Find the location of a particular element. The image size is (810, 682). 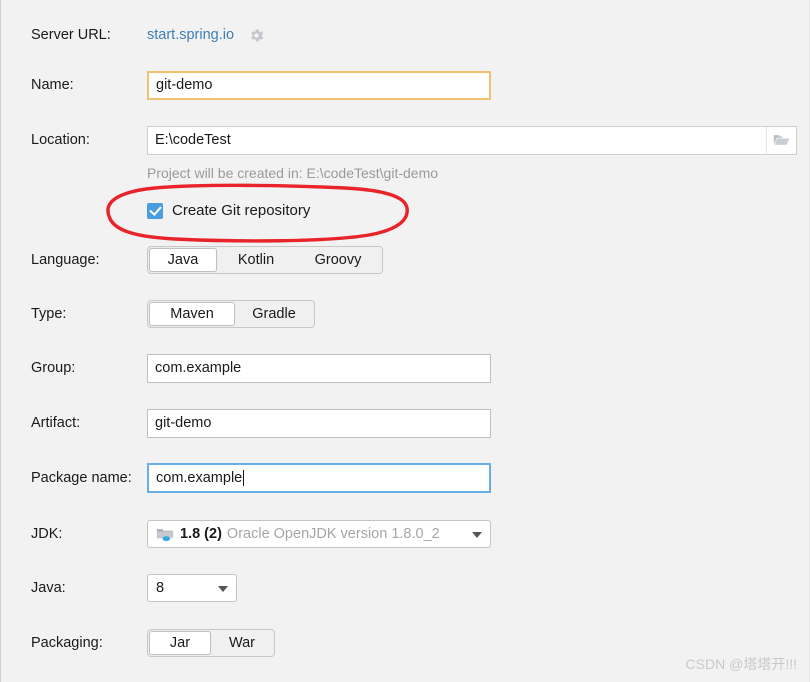

artifact-row: Artifact: git-demo is located at coordinates (405, 423).